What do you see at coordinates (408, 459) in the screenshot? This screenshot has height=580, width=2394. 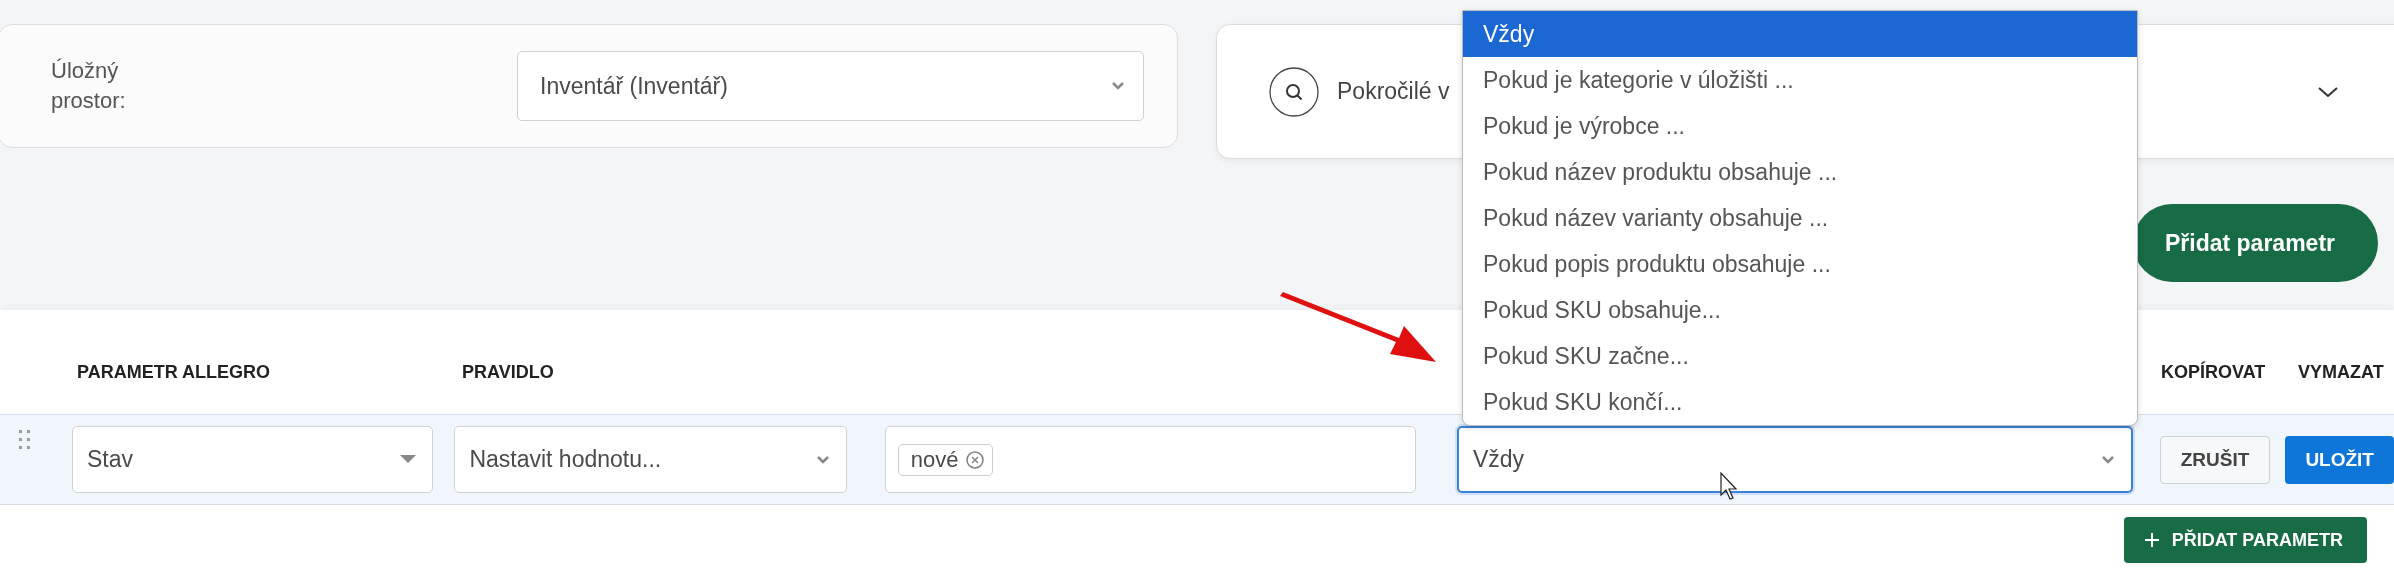 I see `caret-icon` at bounding box center [408, 459].